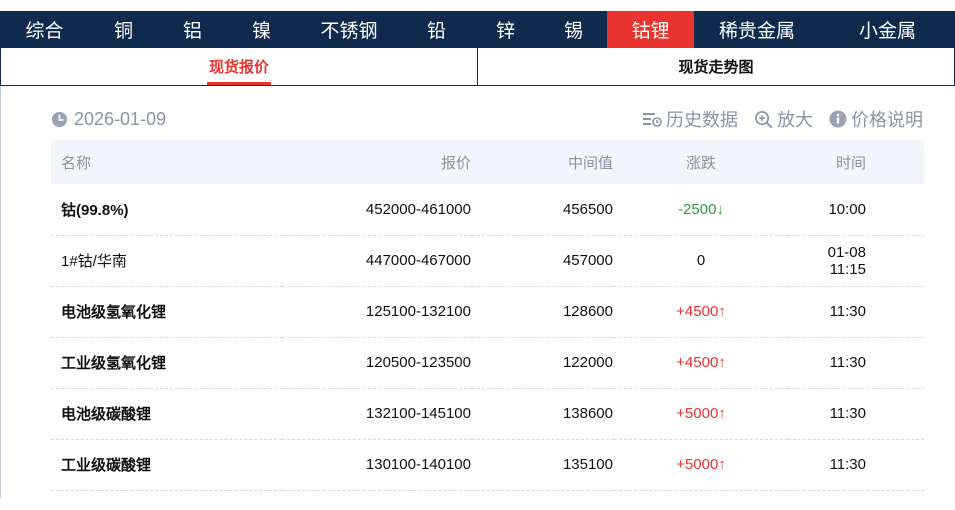 The width and height of the screenshot is (955, 510). What do you see at coordinates (573, 29) in the screenshot?
I see `nav-item-tin: 锡` at bounding box center [573, 29].